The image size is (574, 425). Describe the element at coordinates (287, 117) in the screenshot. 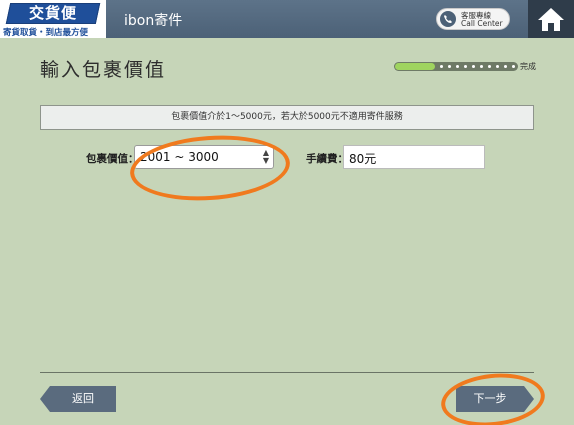

I see `notice-banner: 包裹價值介於1～5000元，若大於5000元不適用寄件服務` at that location.